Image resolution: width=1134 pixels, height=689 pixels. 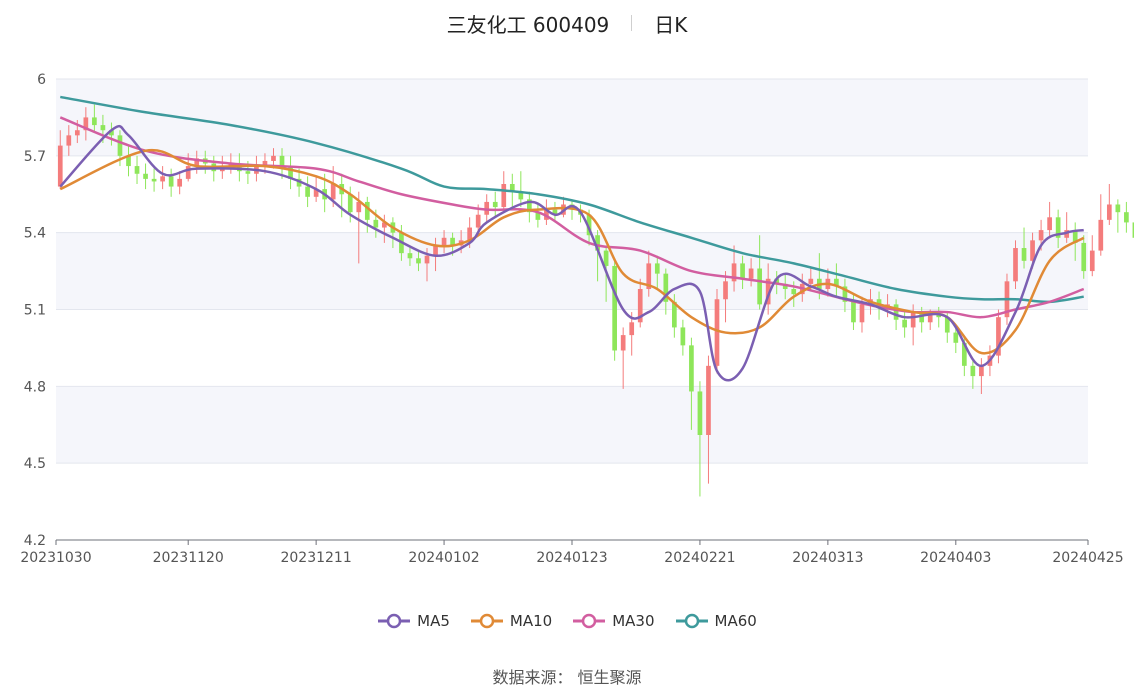 I want to click on legend-item-ma30: MA30, so click(x=613, y=621).